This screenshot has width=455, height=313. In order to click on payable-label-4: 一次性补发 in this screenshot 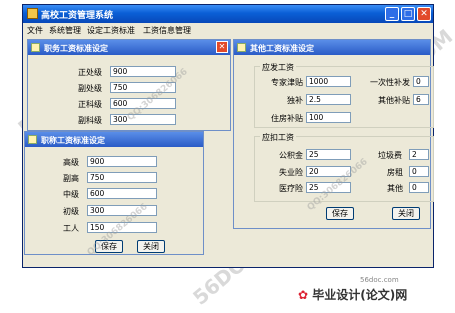, I will do `click(390, 82)`.